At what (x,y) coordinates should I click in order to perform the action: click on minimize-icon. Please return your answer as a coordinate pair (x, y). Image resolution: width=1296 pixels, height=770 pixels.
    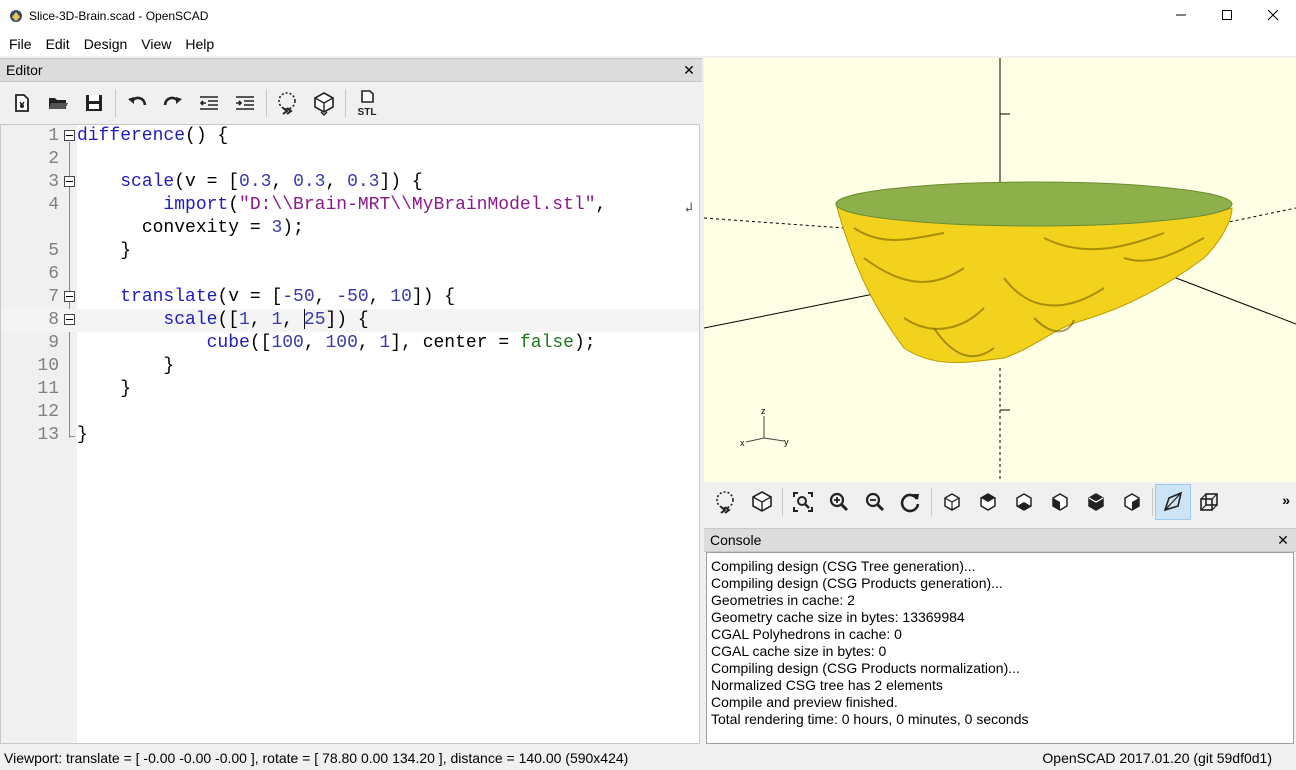
    Looking at the image, I should click on (1181, 15).